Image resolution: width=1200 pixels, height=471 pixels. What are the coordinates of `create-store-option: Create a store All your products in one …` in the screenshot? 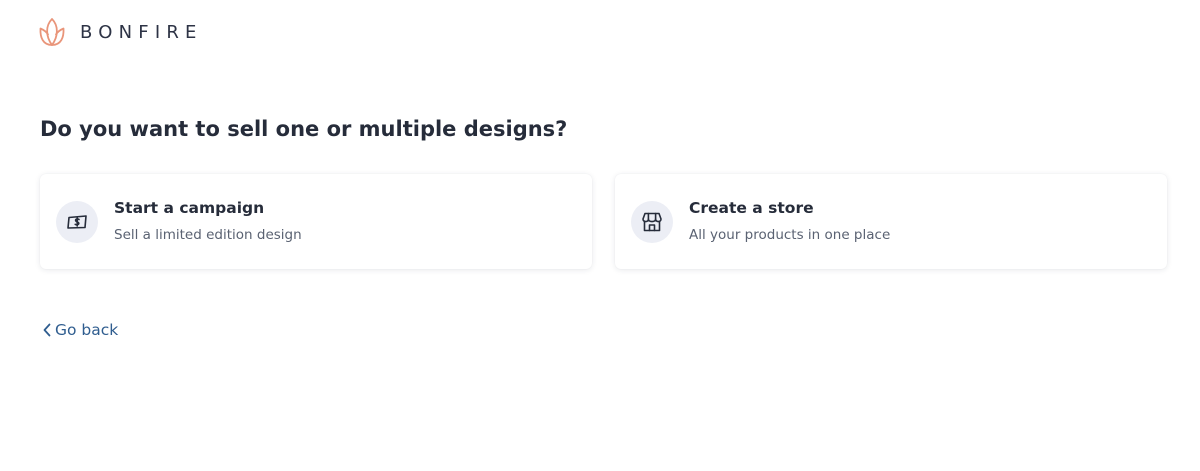 It's located at (891, 221).